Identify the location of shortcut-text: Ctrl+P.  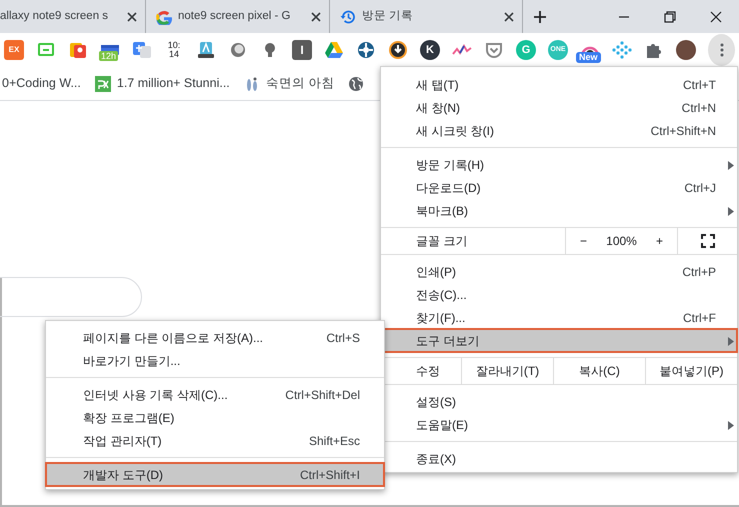
(699, 272).